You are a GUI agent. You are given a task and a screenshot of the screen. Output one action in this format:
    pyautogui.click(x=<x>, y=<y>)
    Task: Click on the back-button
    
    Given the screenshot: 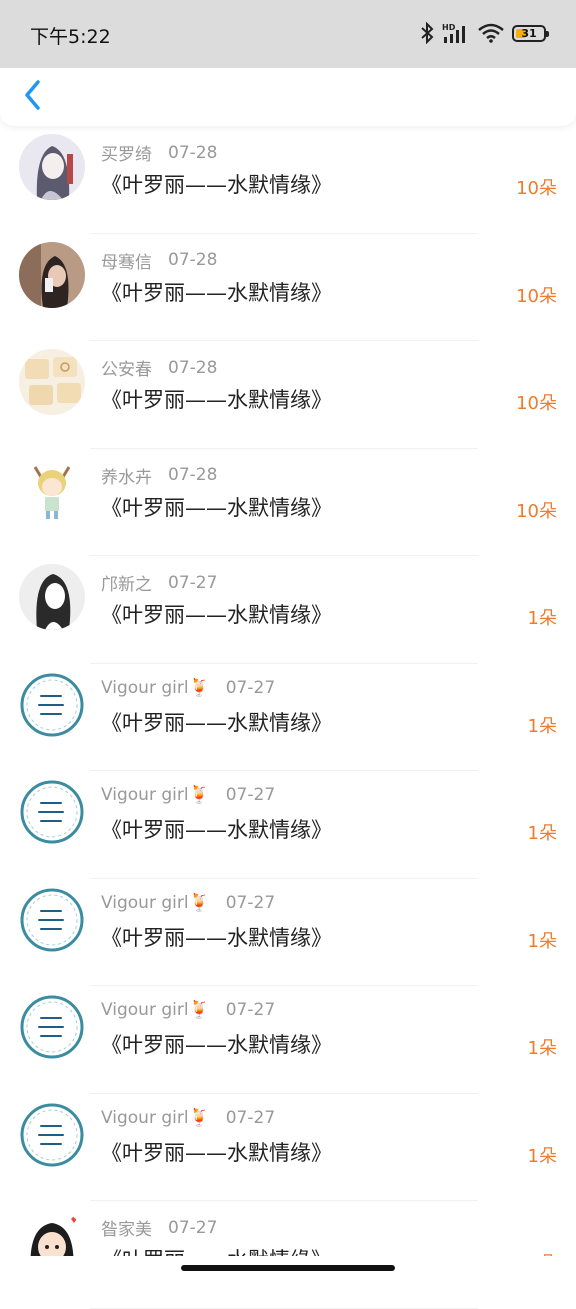 What is the action you would take?
    pyautogui.click(x=33, y=95)
    